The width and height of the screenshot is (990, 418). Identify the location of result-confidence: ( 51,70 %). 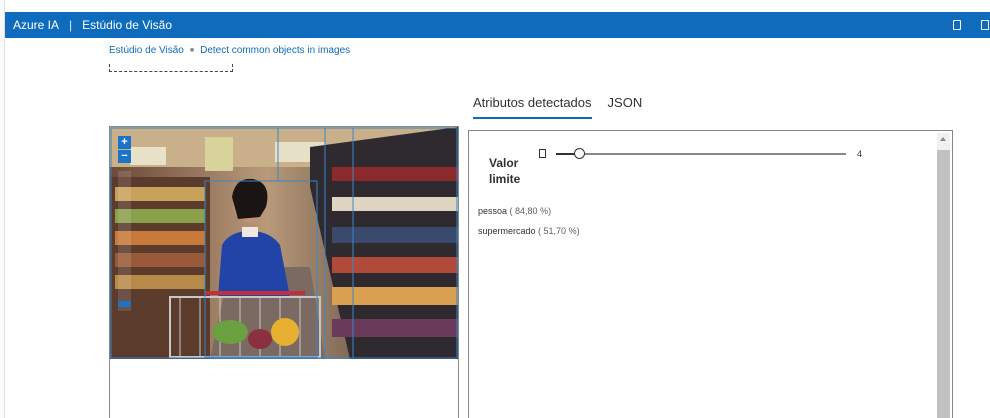
(559, 231).